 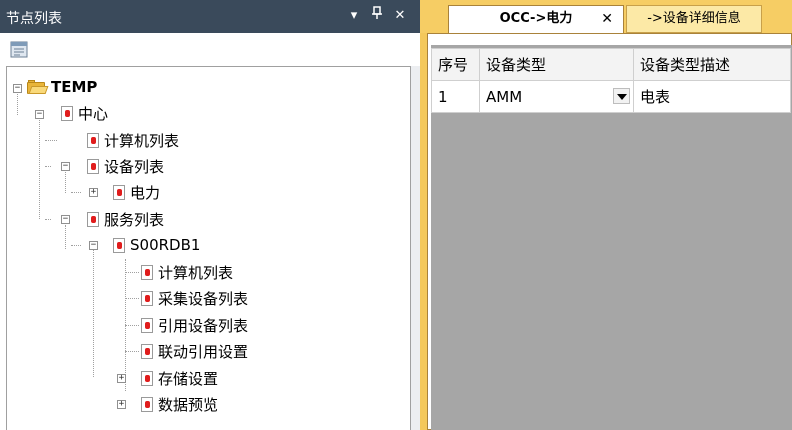 What do you see at coordinates (203, 351) in the screenshot?
I see `tree-node-label: 联动引用设置` at bounding box center [203, 351].